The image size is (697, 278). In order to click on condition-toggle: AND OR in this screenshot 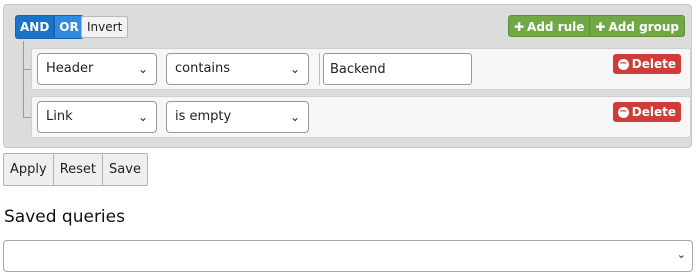, I will do `click(49, 27)`.